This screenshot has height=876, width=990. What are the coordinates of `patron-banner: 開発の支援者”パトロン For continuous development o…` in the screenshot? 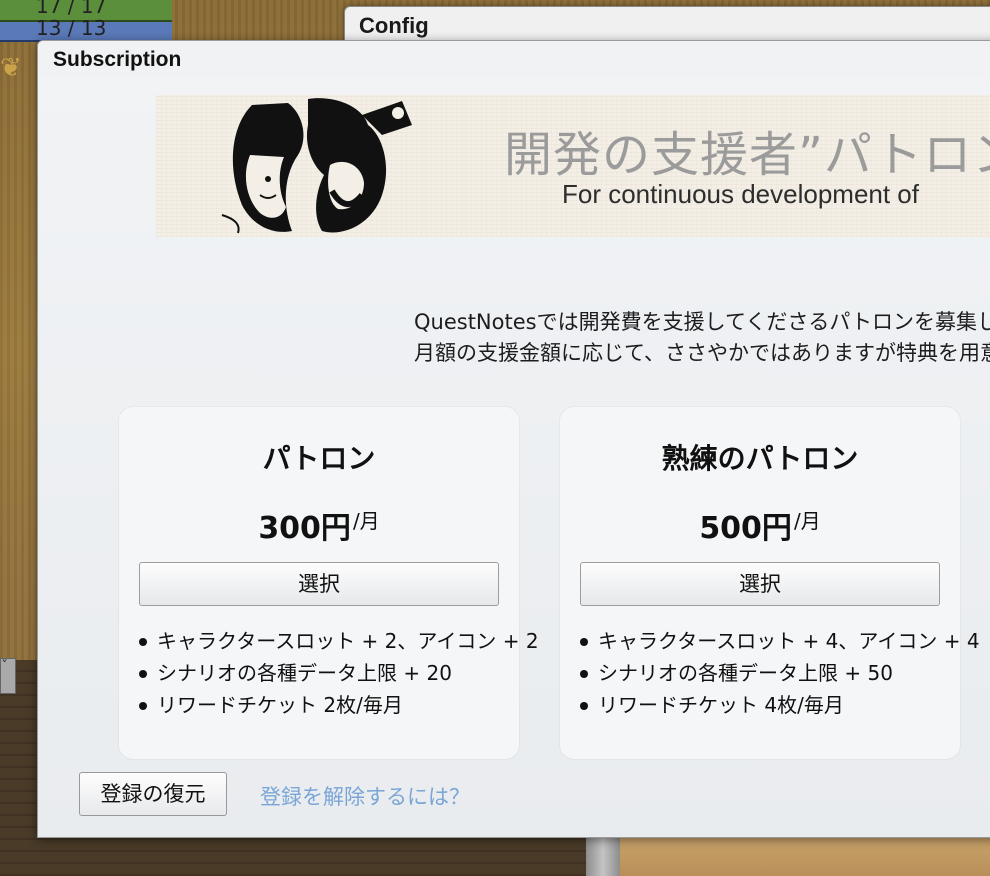 It's located at (573, 166).